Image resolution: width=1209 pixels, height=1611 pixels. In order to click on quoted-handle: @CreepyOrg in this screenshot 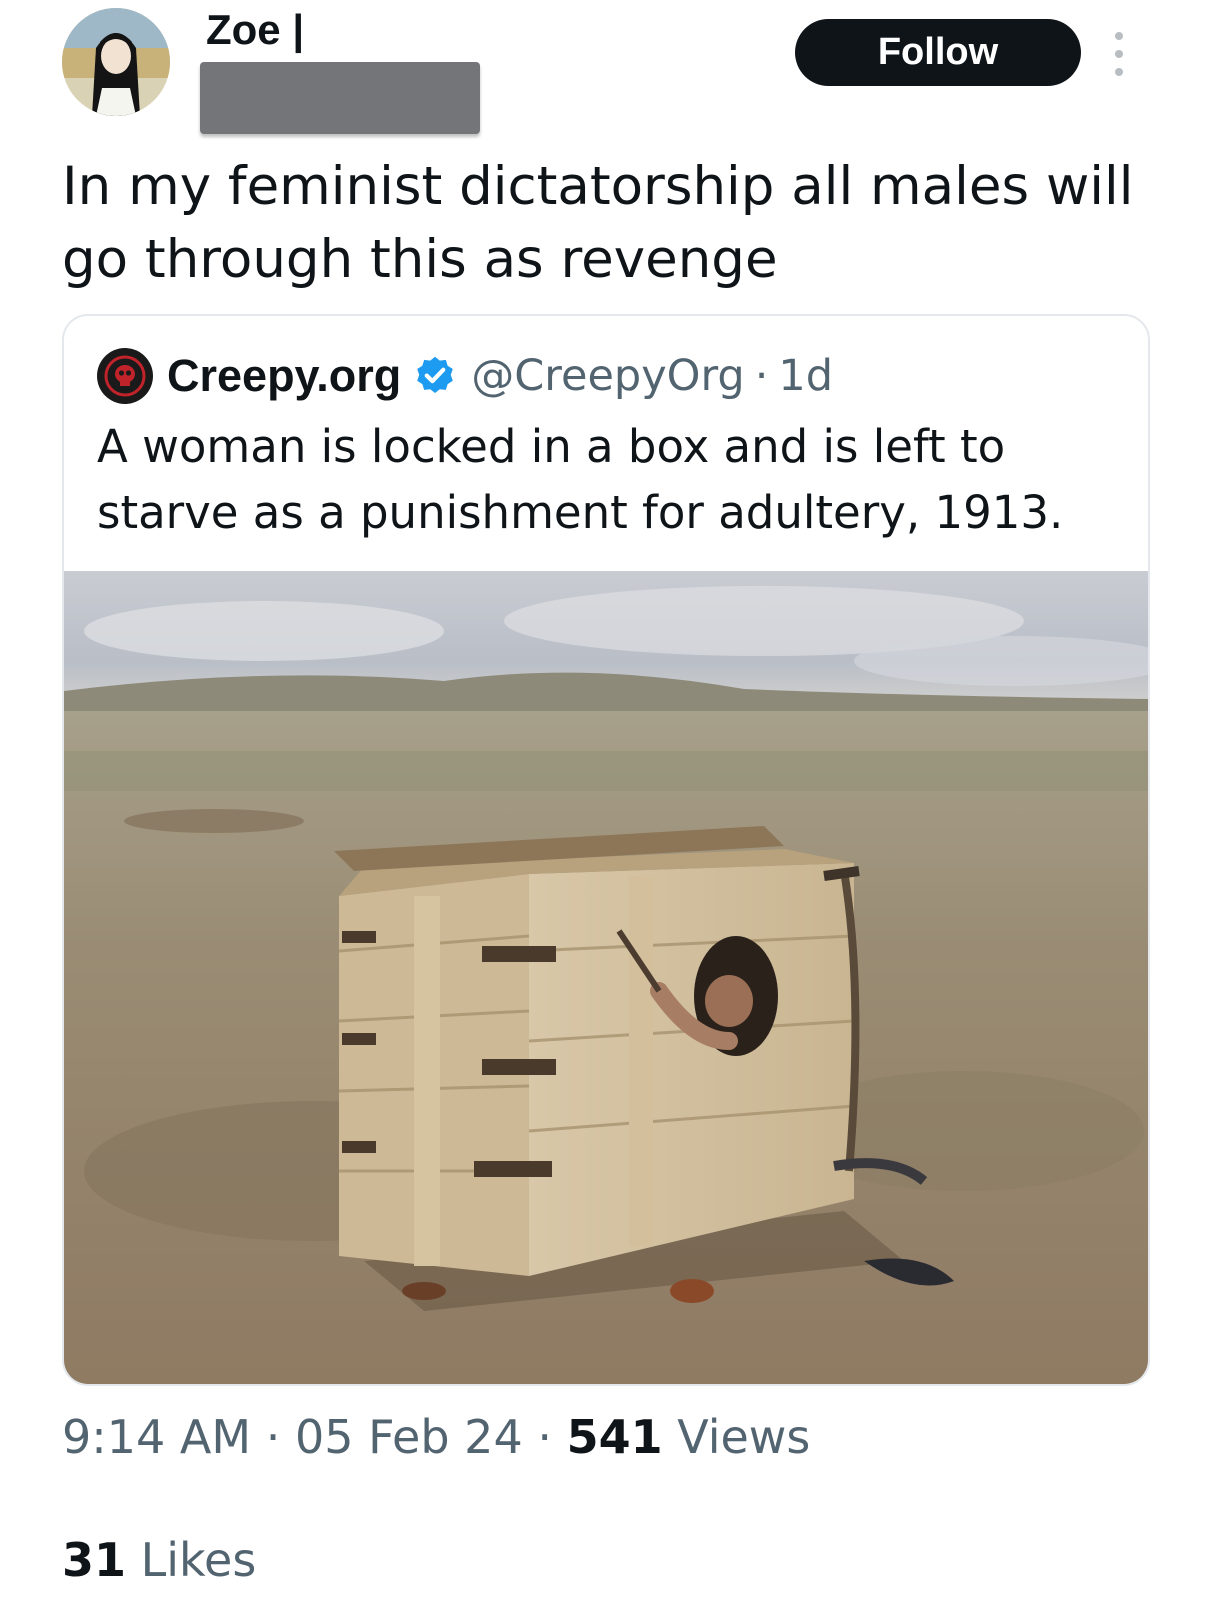, I will do `click(607, 376)`.